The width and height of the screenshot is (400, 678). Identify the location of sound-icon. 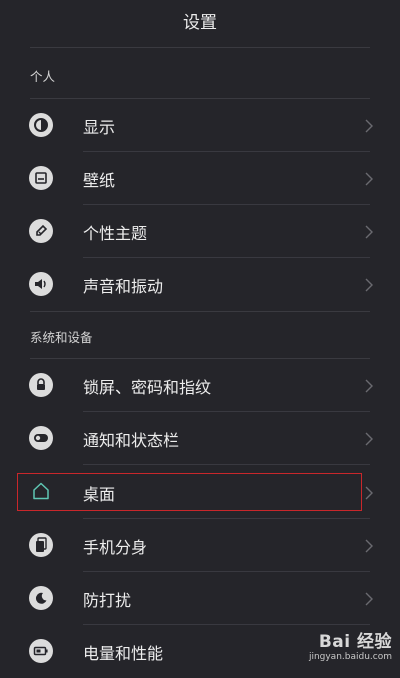
(41, 284).